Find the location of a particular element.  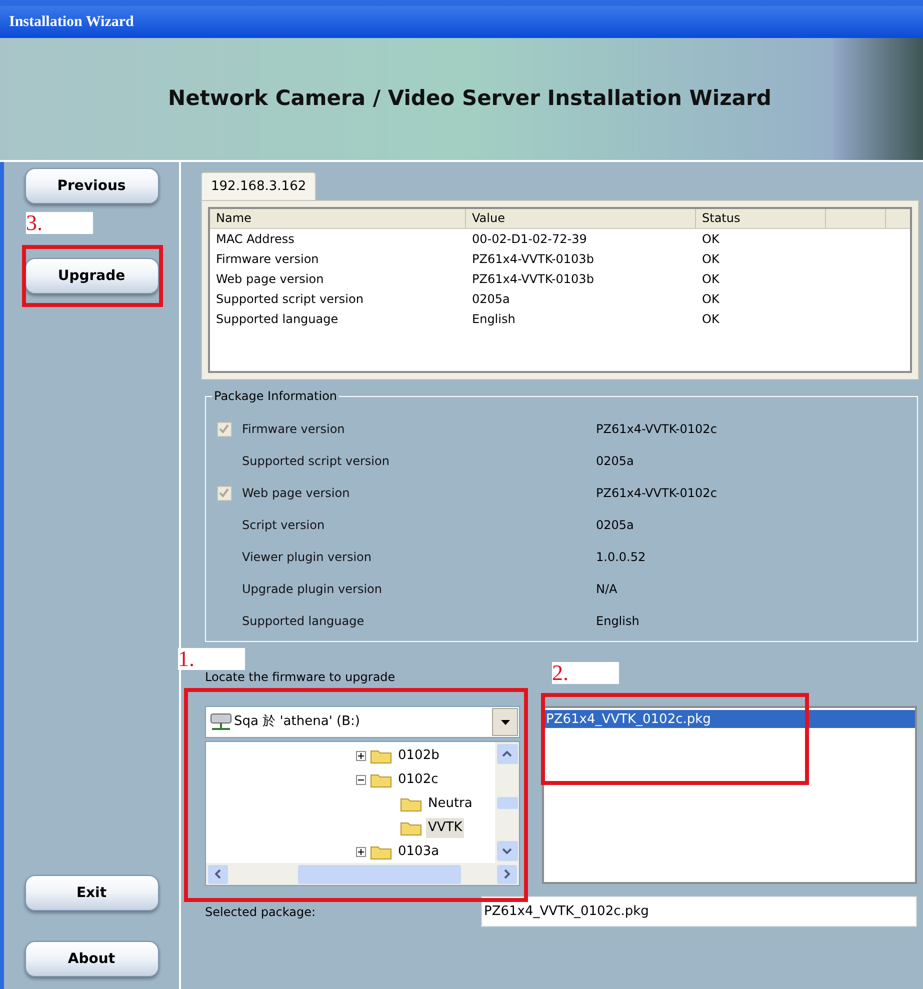

selected-package-field: PZ61x4_VVTK_0102c.pkg is located at coordinates (699, 911).